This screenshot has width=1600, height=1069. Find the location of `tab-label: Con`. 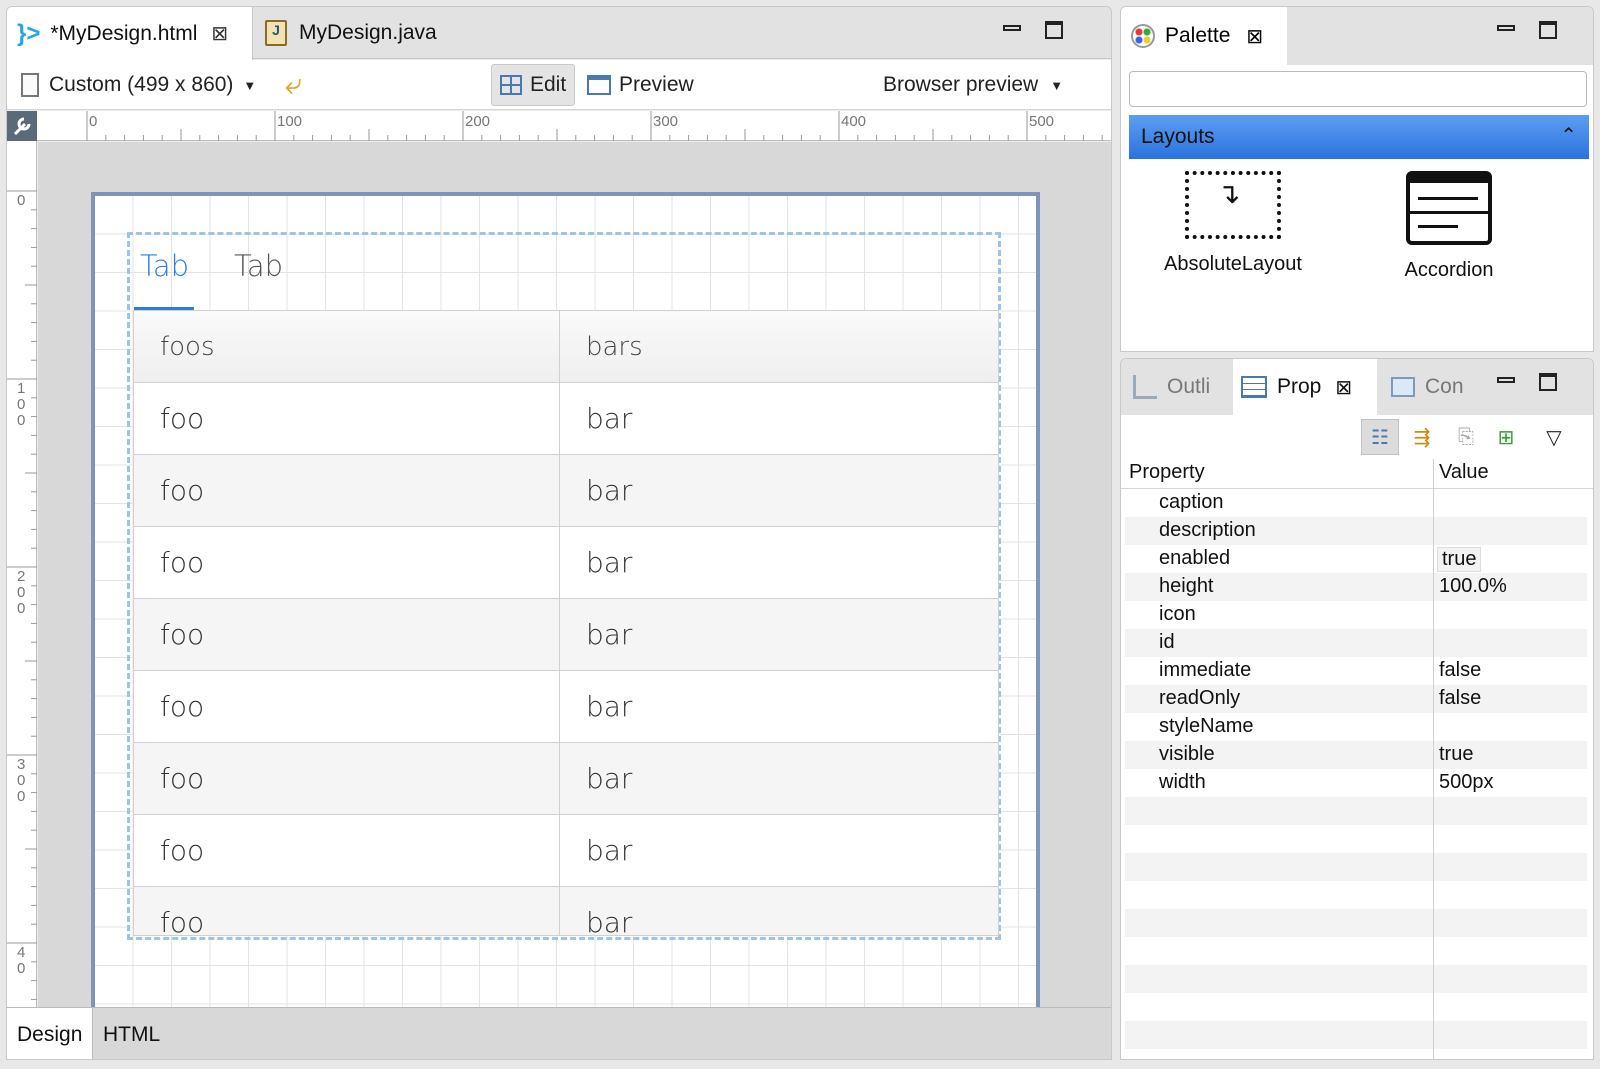

tab-label: Con is located at coordinates (1444, 386).